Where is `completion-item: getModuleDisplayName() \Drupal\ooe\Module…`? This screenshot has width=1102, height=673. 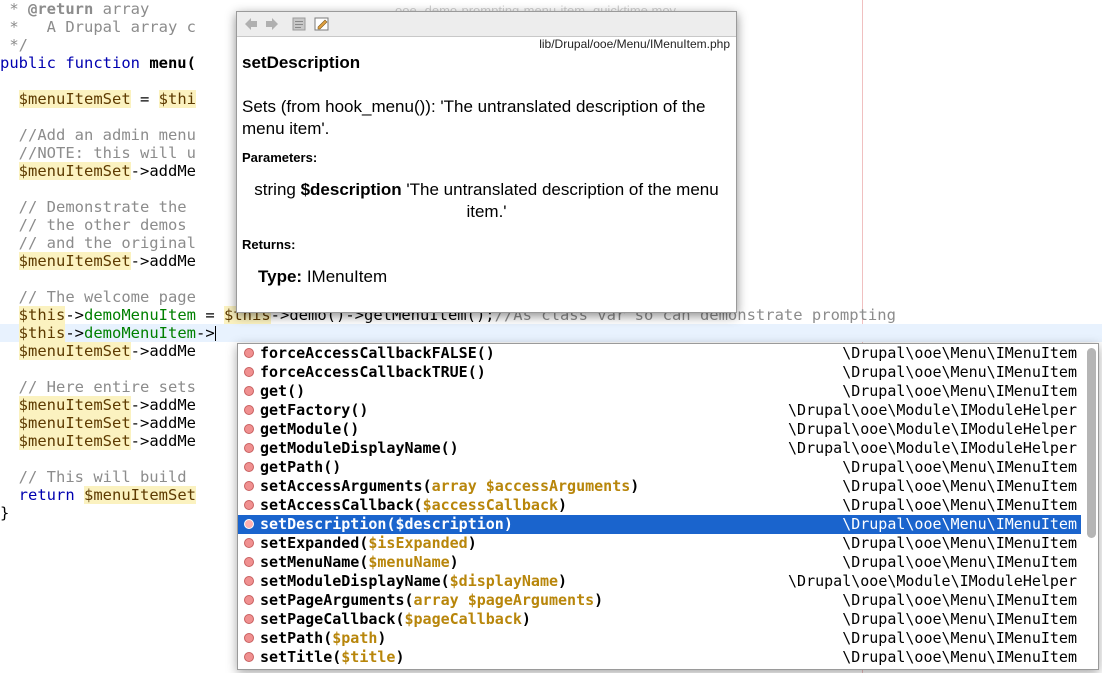
completion-item: getModuleDisplayName() \Drupal\ooe\Module… is located at coordinates (659, 448).